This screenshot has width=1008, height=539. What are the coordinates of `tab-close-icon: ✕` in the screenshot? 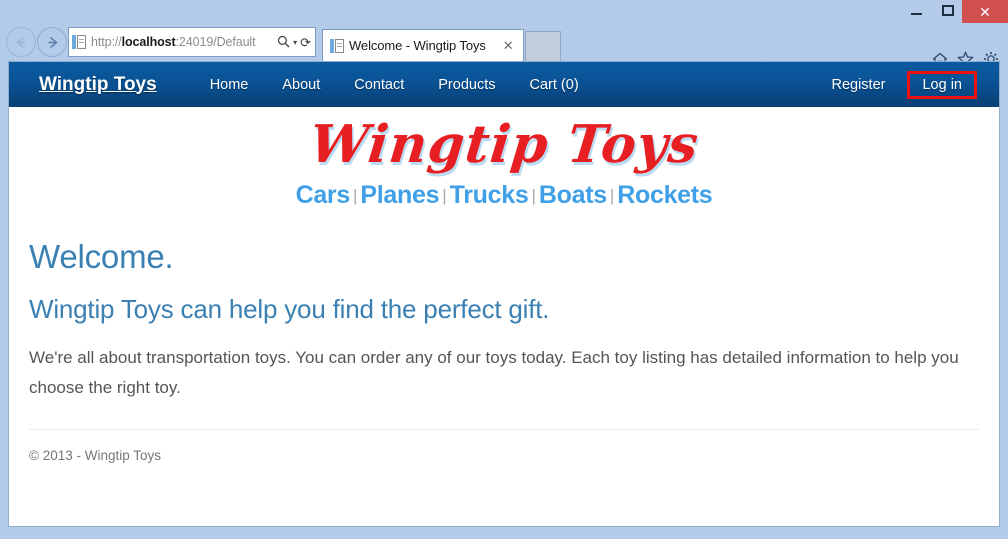 It's located at (508, 46).